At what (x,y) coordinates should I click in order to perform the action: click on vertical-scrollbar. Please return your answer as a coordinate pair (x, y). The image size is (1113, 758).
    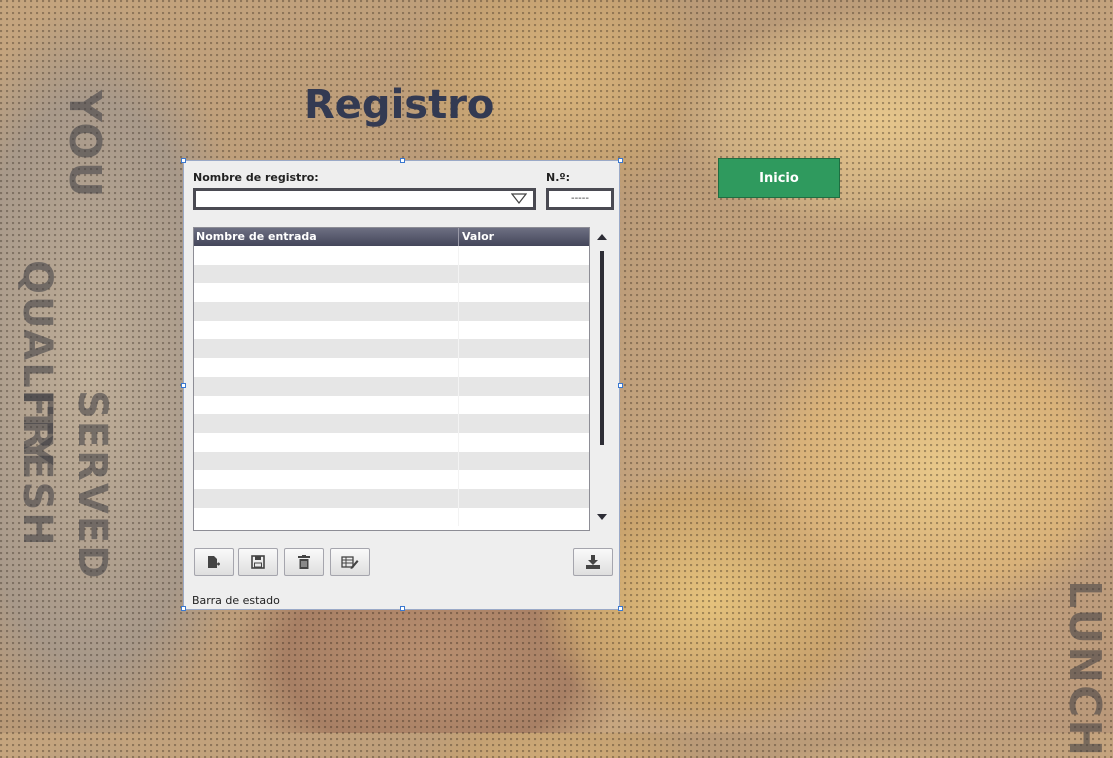
    Looking at the image, I should click on (602, 381).